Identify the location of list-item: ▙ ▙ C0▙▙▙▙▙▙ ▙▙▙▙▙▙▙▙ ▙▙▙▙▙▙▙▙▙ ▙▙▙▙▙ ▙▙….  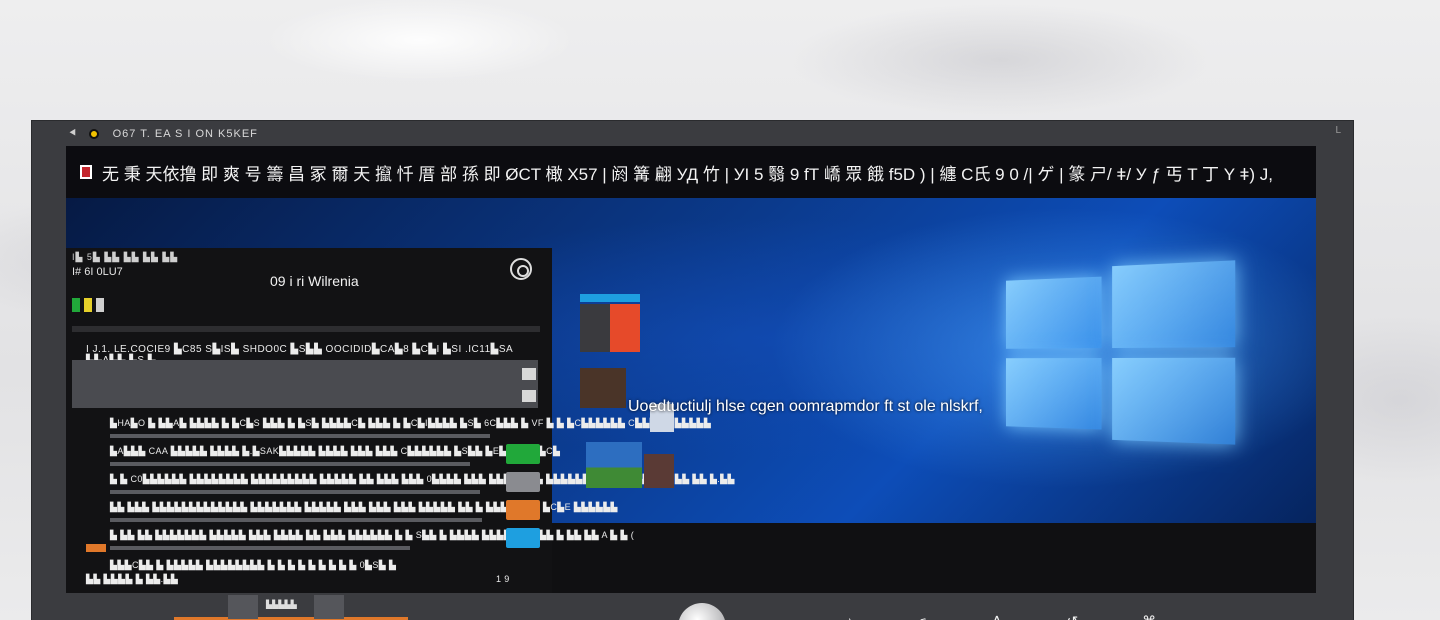
(410, 484).